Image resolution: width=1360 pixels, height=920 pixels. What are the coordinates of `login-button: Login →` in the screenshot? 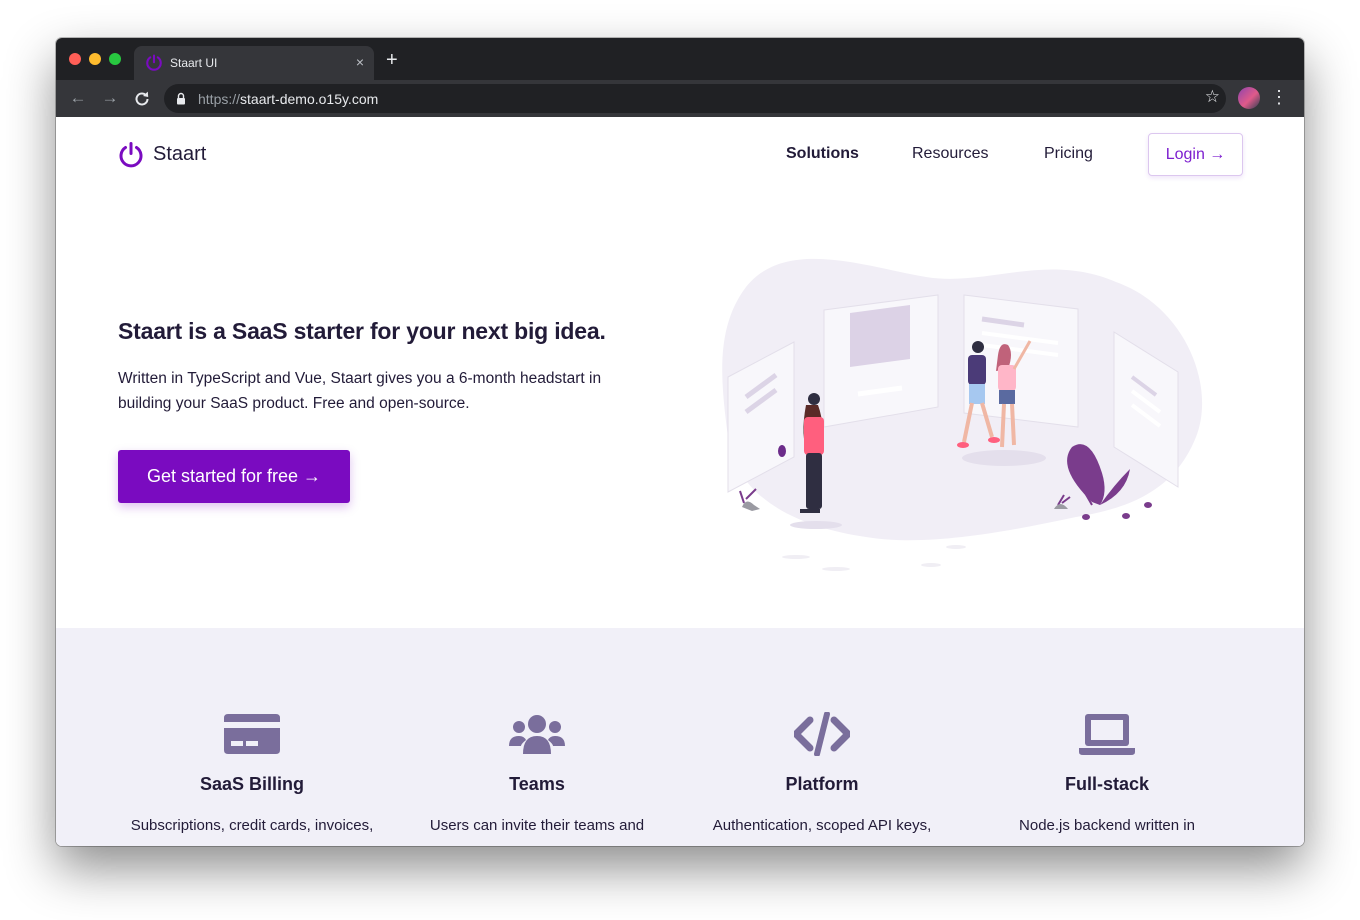 It's located at (1195, 154).